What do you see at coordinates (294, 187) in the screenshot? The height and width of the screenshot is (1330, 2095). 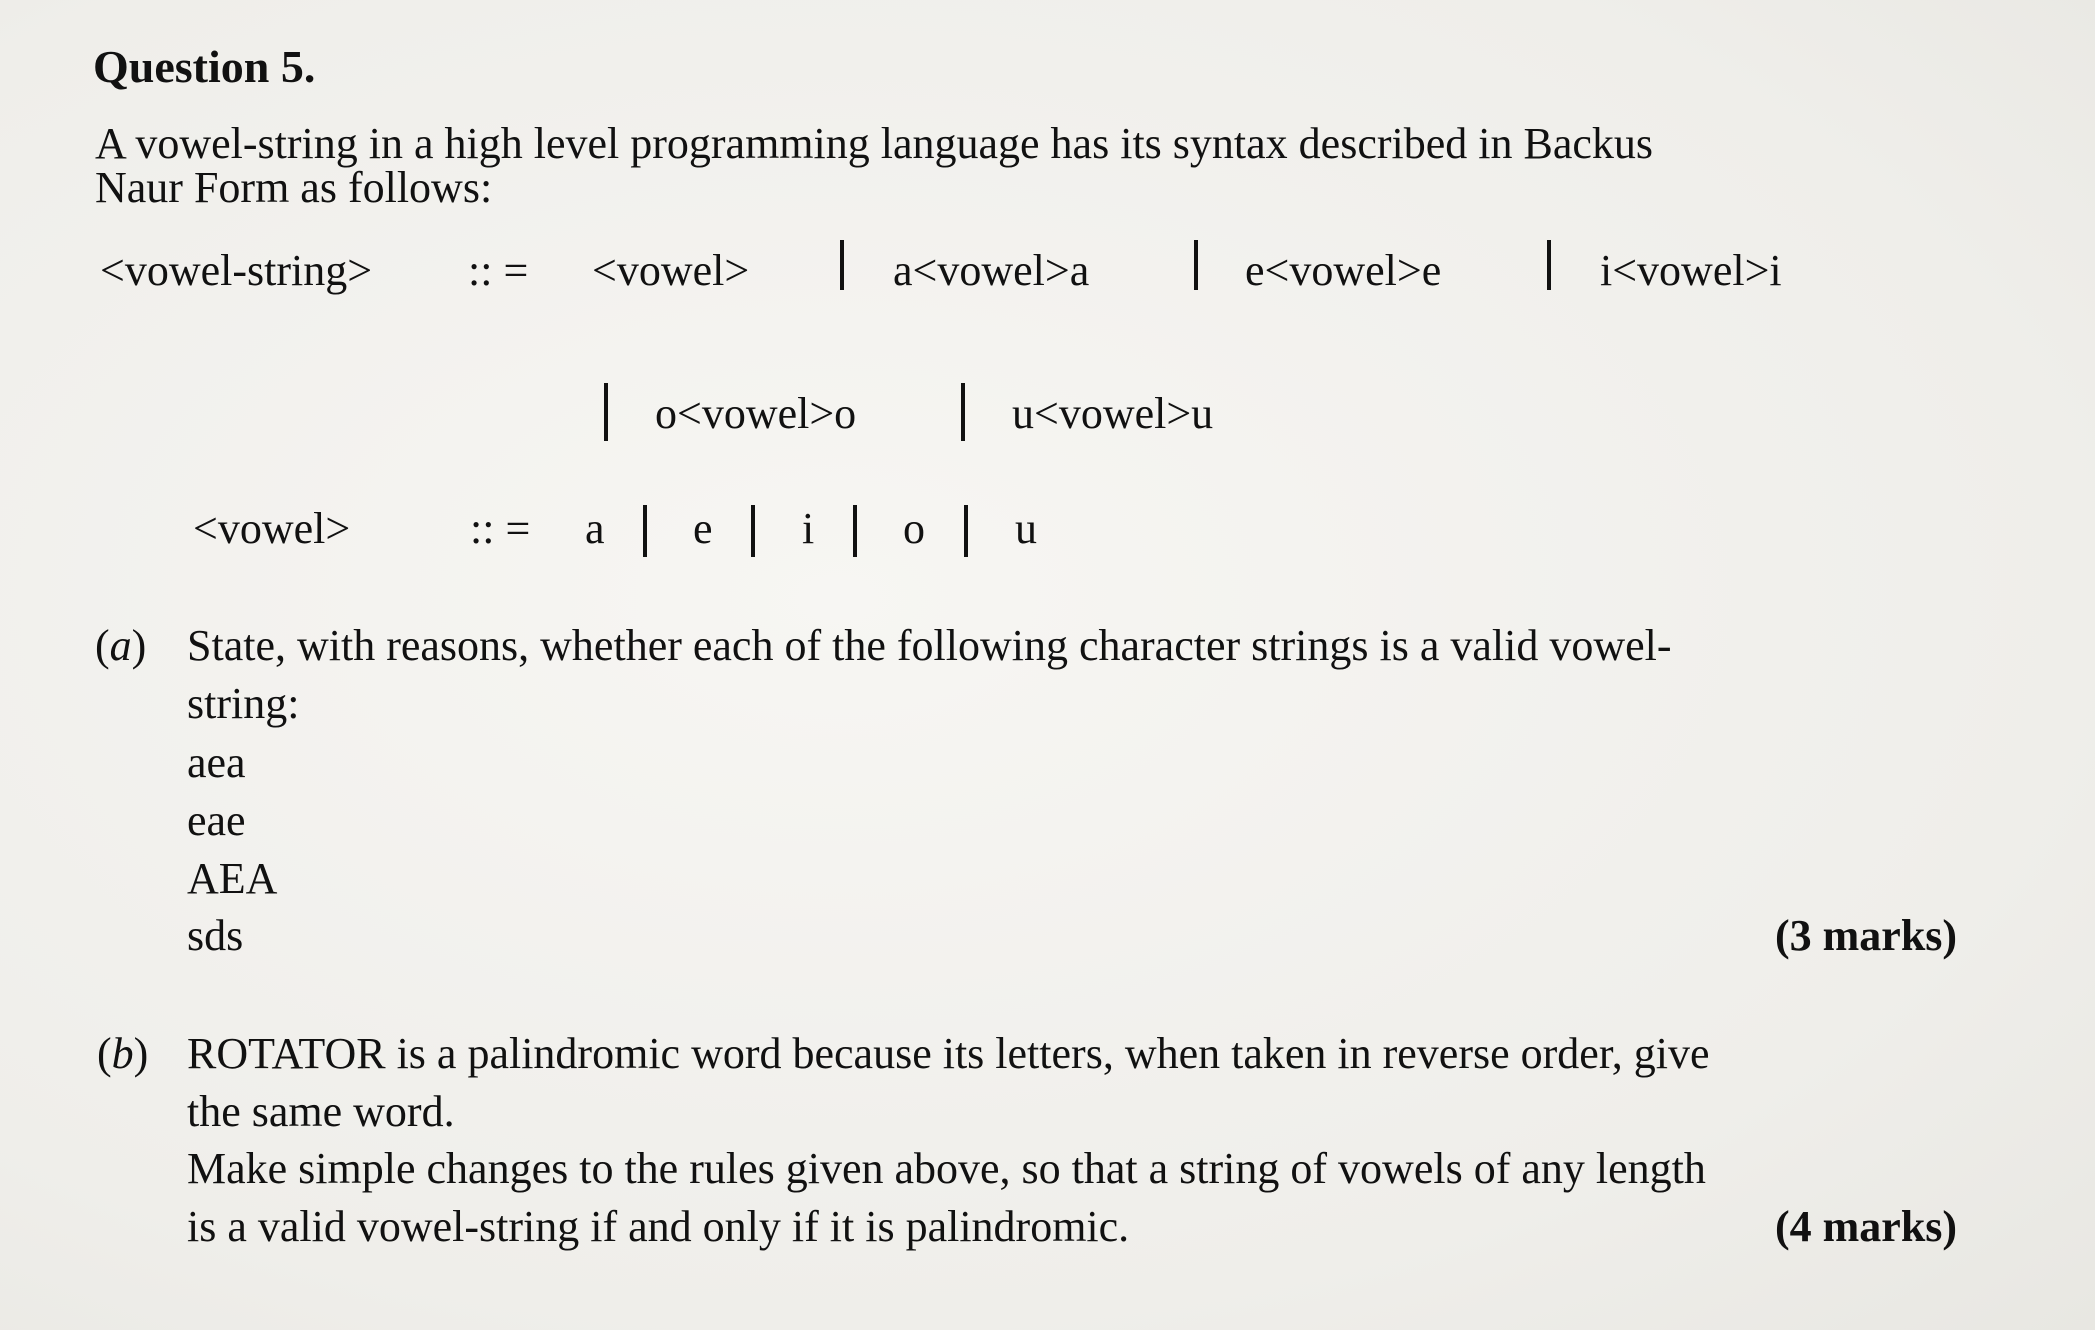 I see `intro-line-2: Naur Form as follows:` at bounding box center [294, 187].